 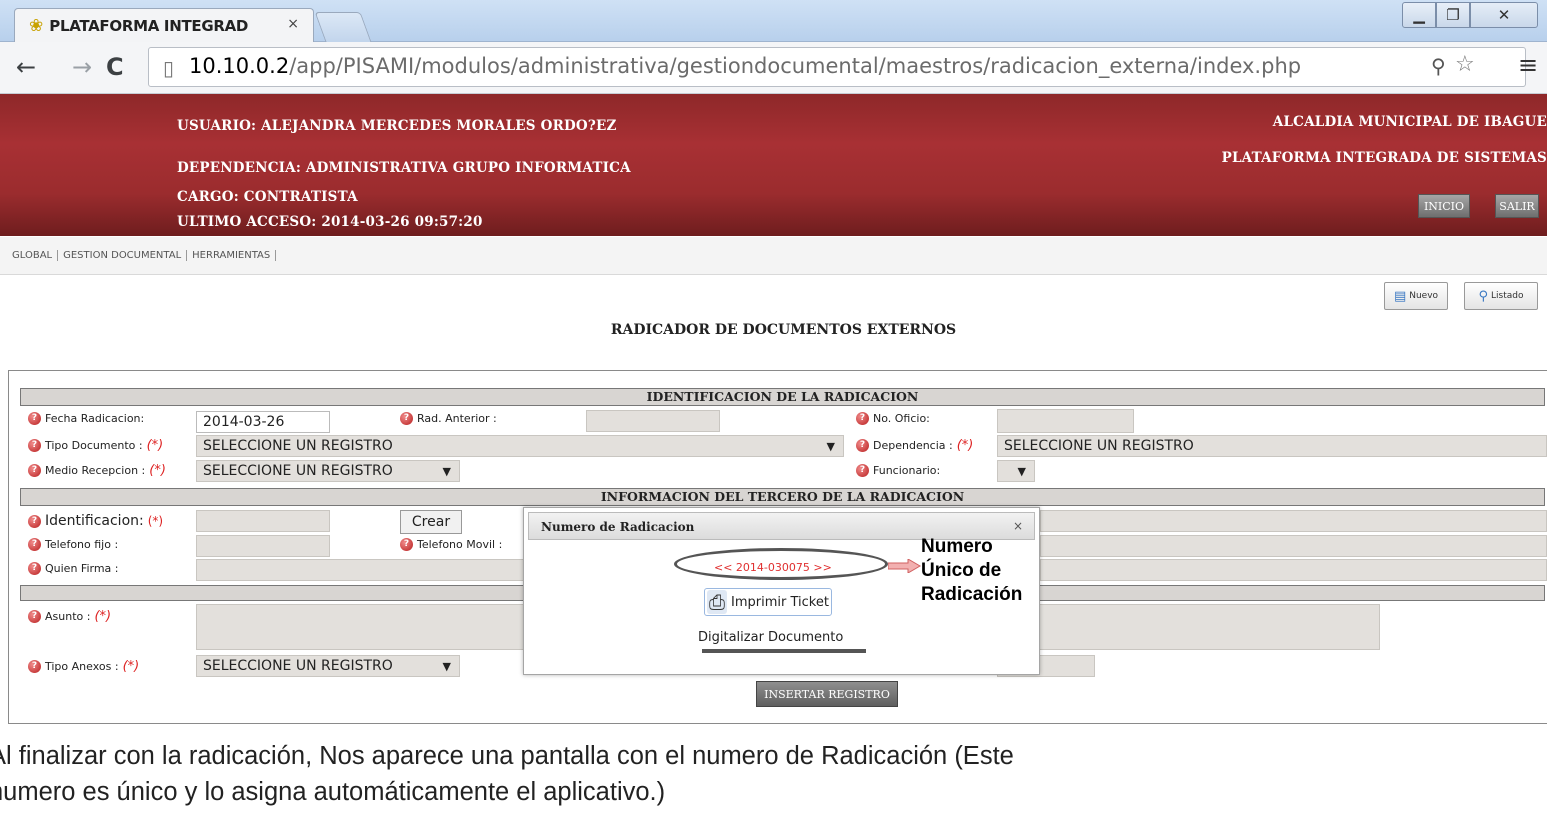 I want to click on bookmark-star-icon: ☆, so click(x=1465, y=64).